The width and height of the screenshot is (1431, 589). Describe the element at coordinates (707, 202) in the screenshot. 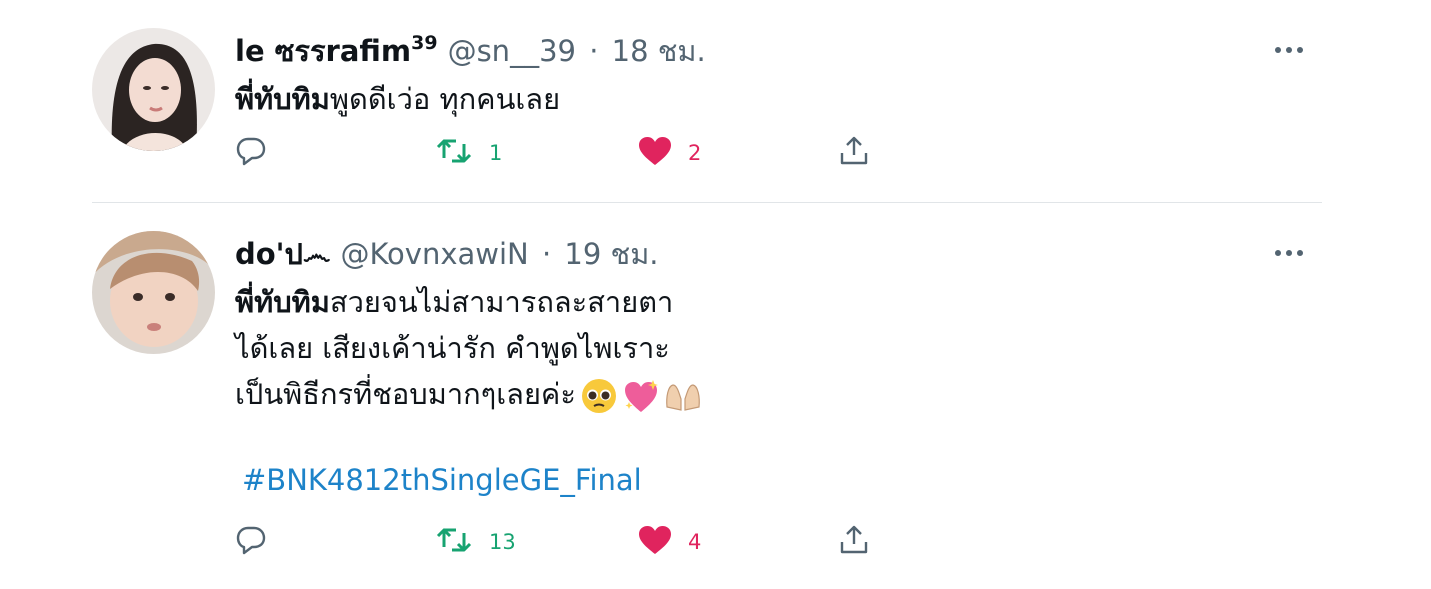

I see `divider` at that location.